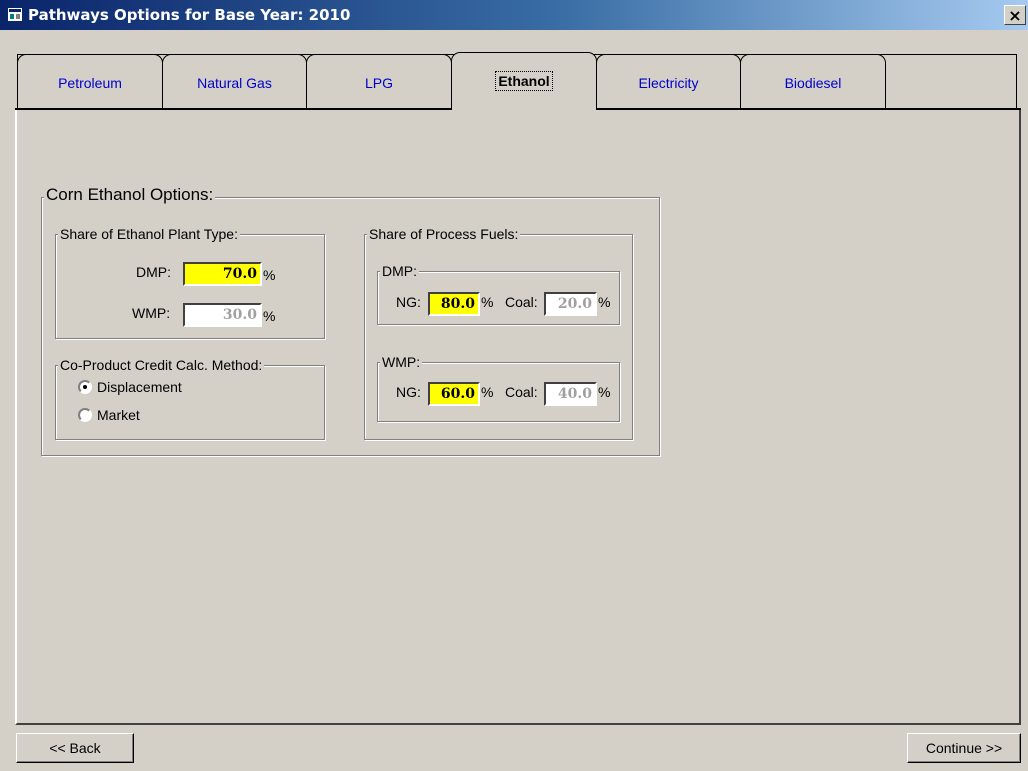 Image resolution: width=1028 pixels, height=771 pixels. I want to click on dmp-share-input: 70.0, so click(222, 274).